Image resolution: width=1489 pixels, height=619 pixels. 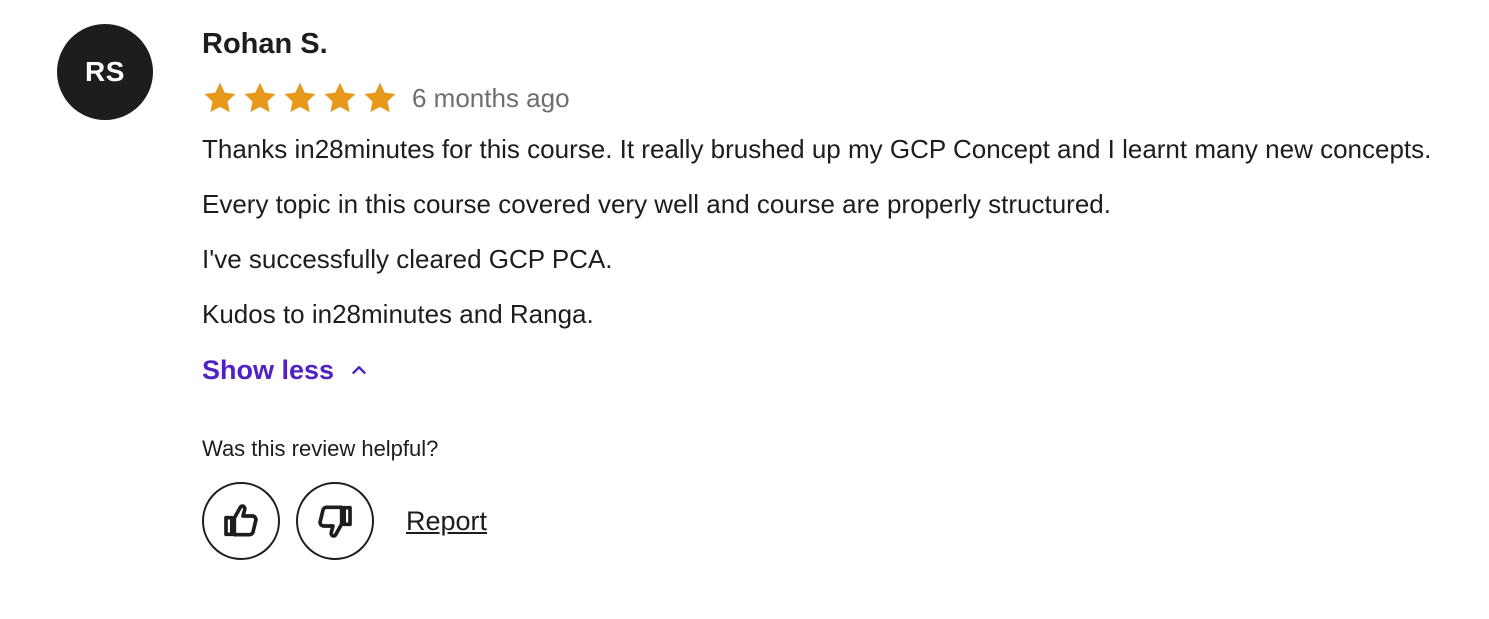 I want to click on thumbs-down-icon, so click(x=335, y=521).